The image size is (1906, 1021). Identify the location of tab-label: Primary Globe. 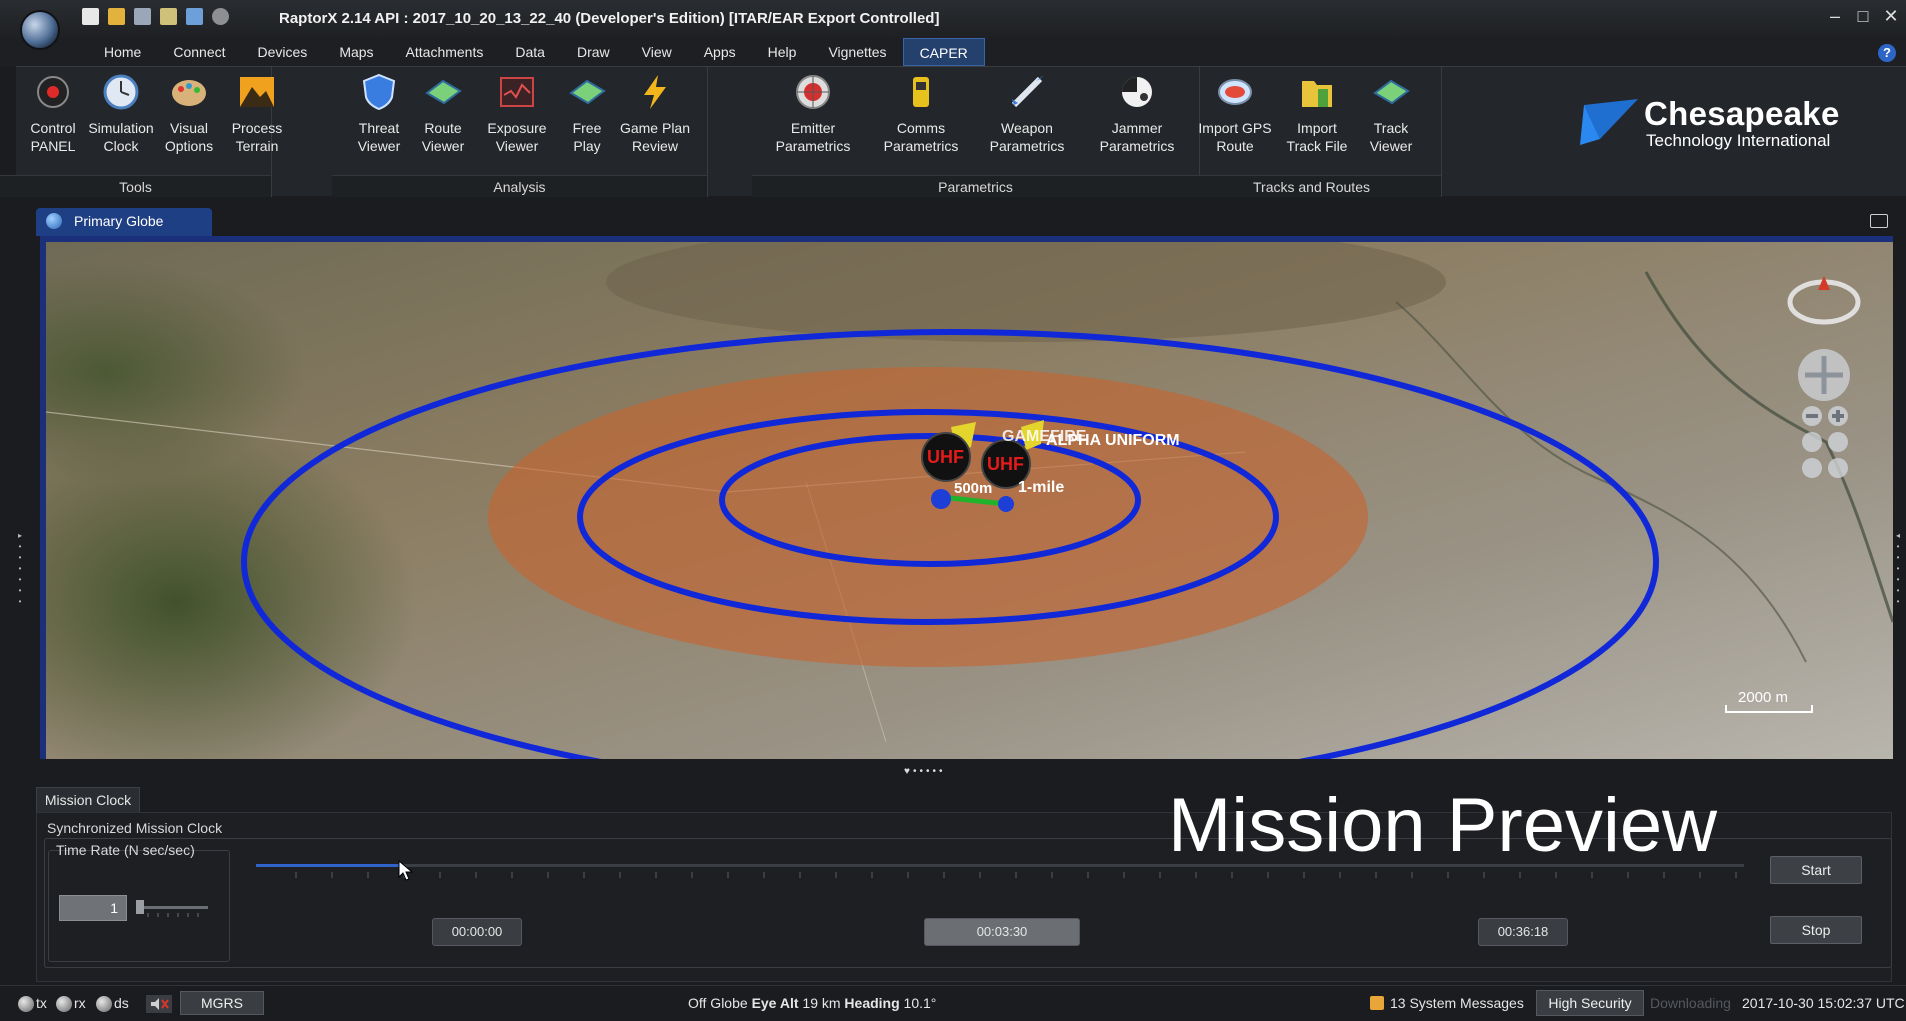
(119, 221).